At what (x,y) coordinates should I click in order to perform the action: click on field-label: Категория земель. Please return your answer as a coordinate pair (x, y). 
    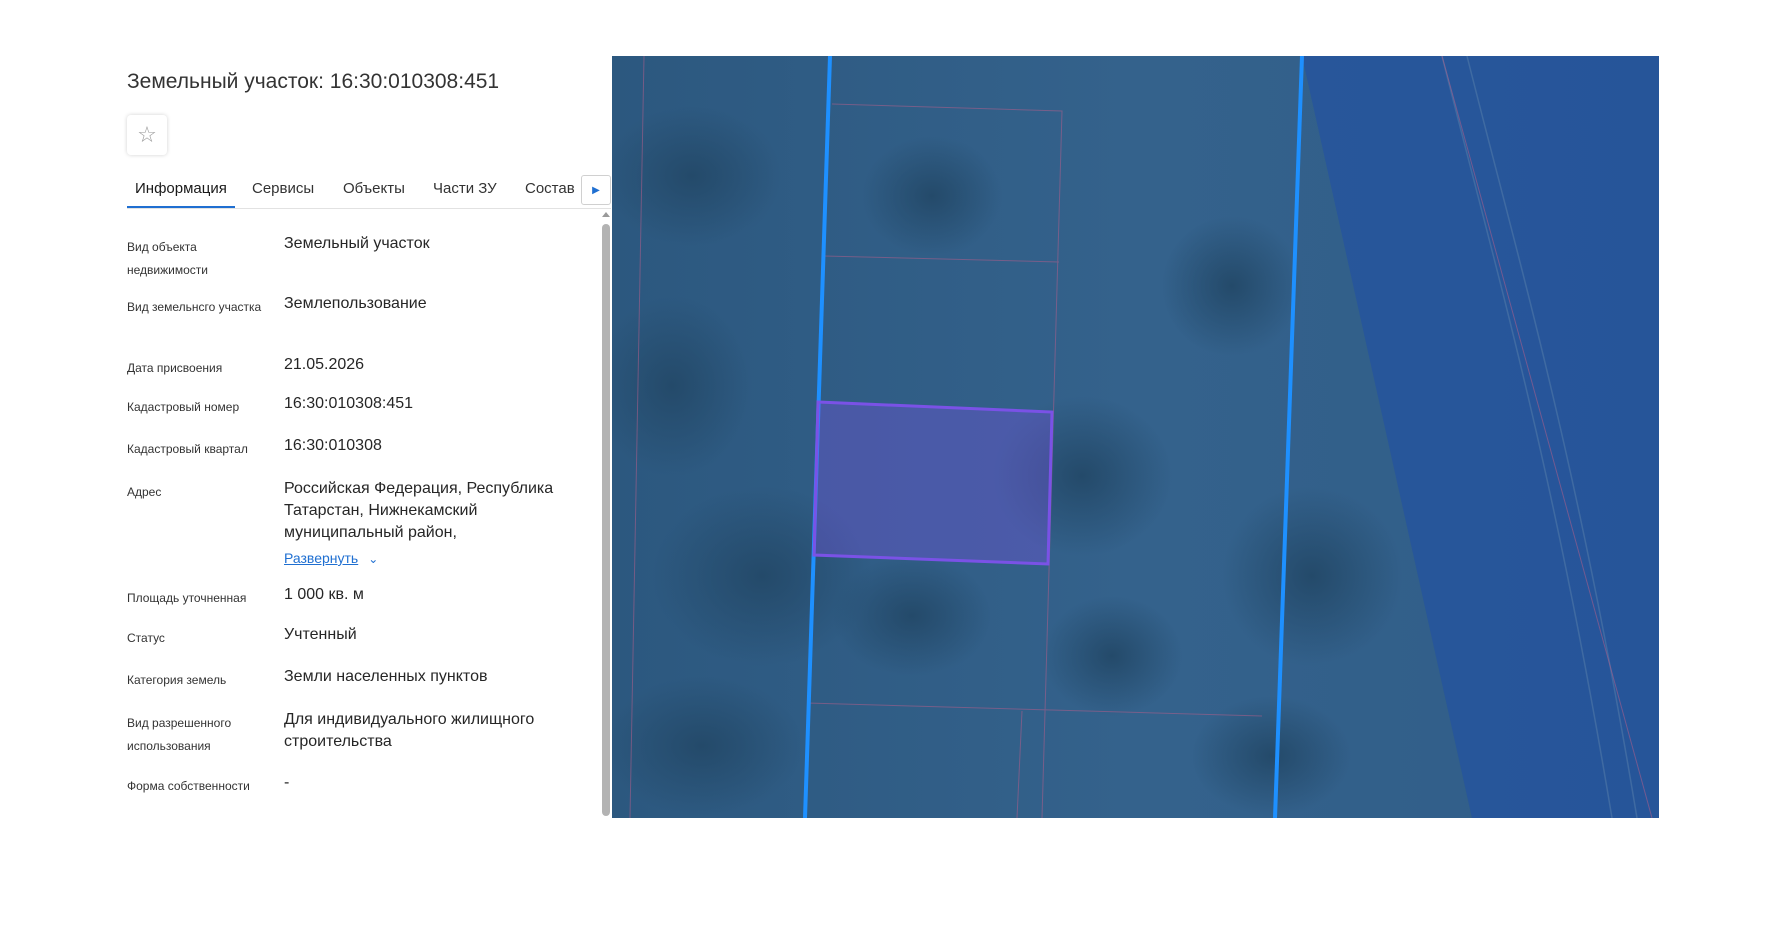
    Looking at the image, I should click on (177, 680).